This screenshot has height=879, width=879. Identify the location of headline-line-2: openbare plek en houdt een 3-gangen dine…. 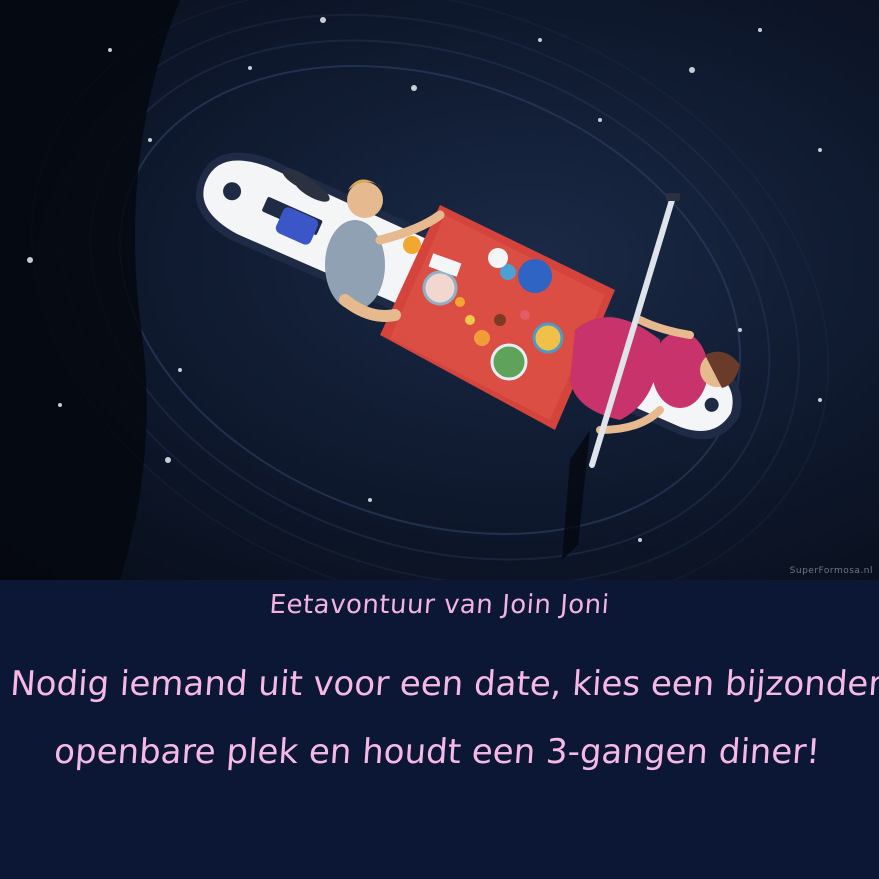
(437, 752).